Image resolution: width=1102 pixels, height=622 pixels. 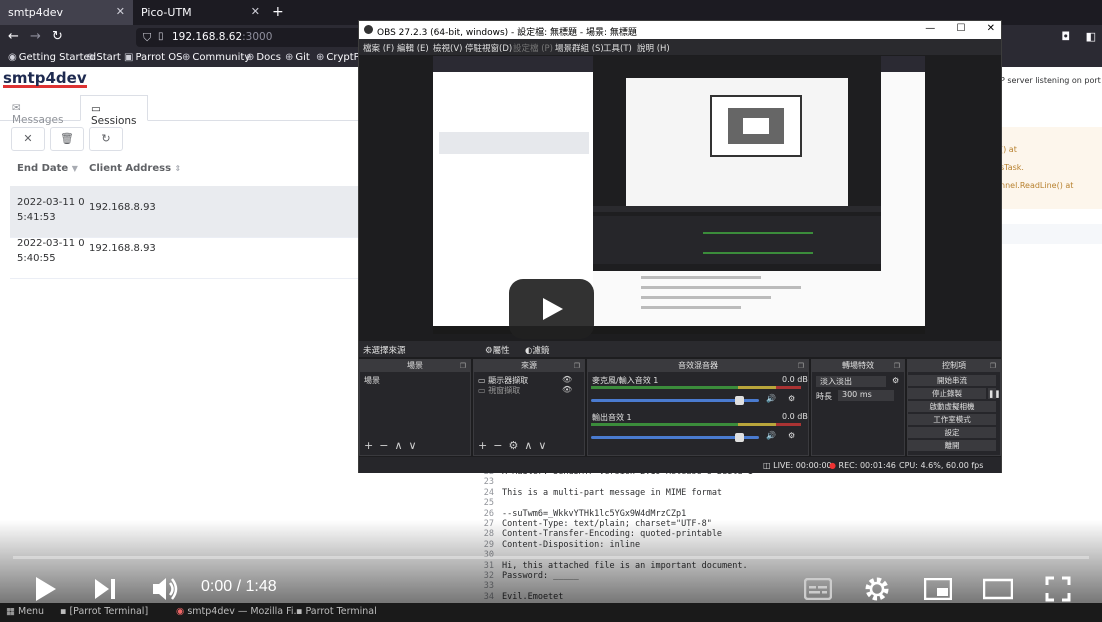 I want to click on controls-dock: 控制項 ❐ 開始串流 停止錄製 ❚❚ 啟動虛擬相機 工作室模式 設定 離開, so click(x=954, y=407).